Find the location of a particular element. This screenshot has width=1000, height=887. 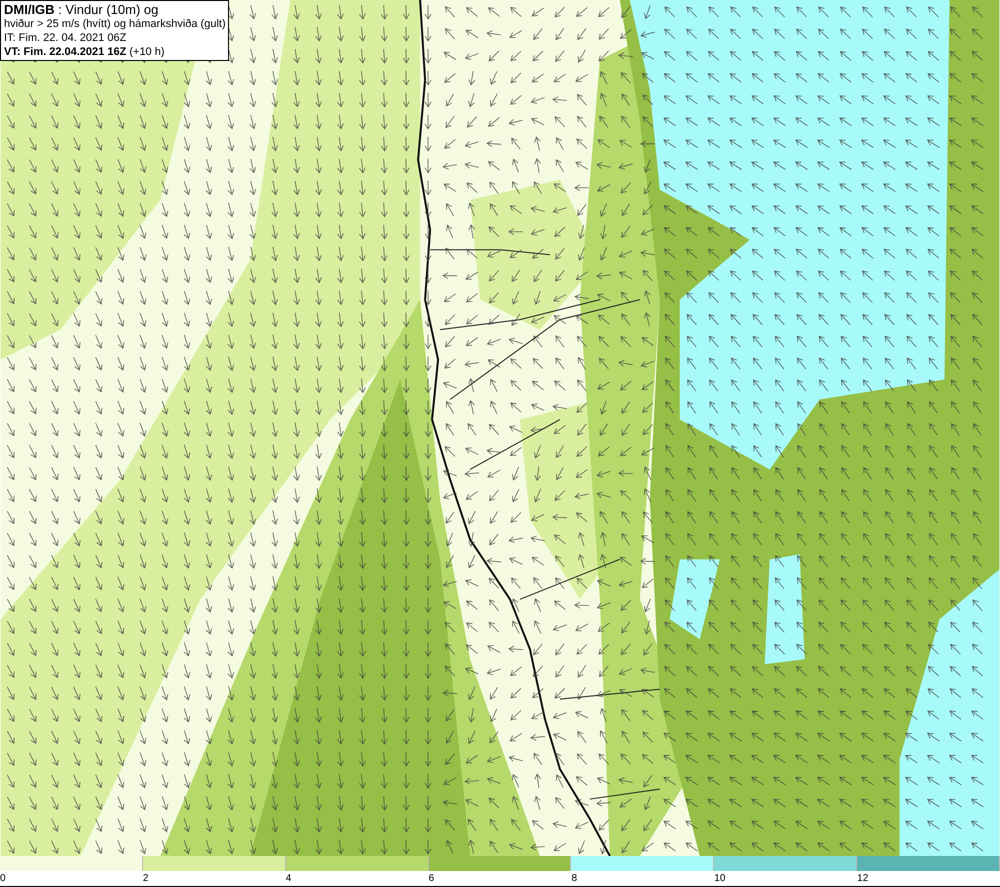

info-text: DMI/IGB : Vindur (10m) og is located at coordinates (82, 9).